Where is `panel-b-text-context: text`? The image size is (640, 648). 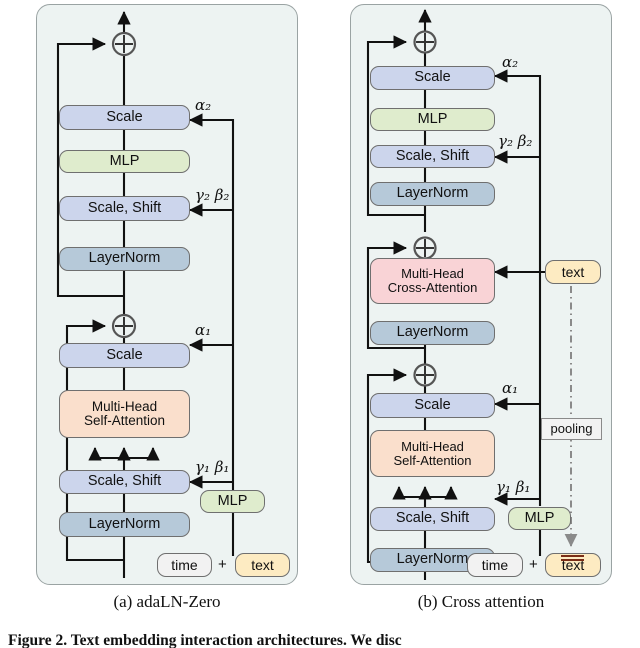
panel-b-text-context: text is located at coordinates (573, 272).